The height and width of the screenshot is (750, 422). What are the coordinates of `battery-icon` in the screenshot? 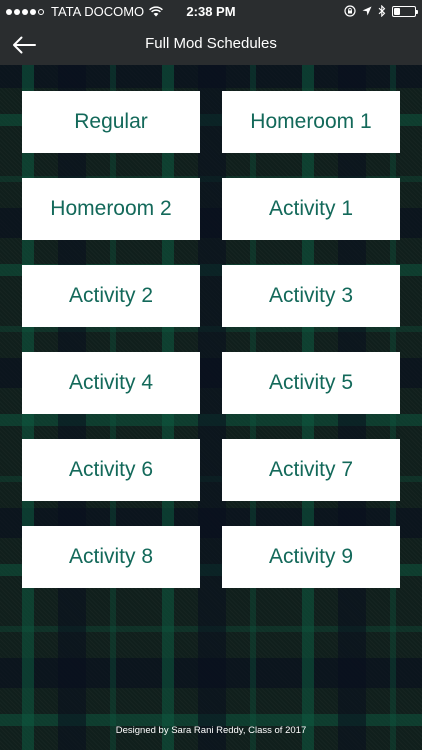 It's located at (405, 11).